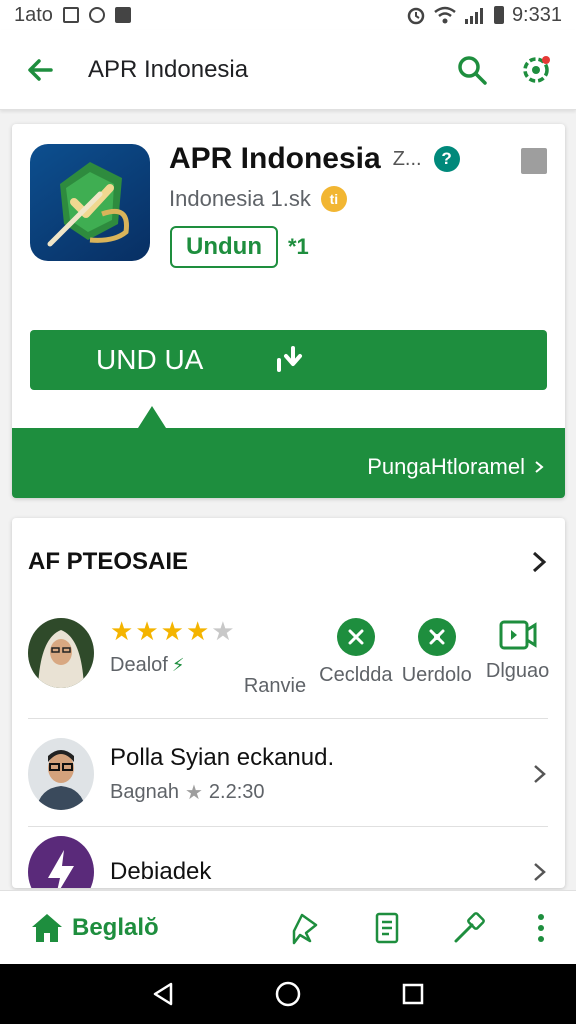 This screenshot has height=1024, width=576. What do you see at coordinates (446, 466) in the screenshot?
I see `band-link-label: PungaHtloramel` at bounding box center [446, 466].